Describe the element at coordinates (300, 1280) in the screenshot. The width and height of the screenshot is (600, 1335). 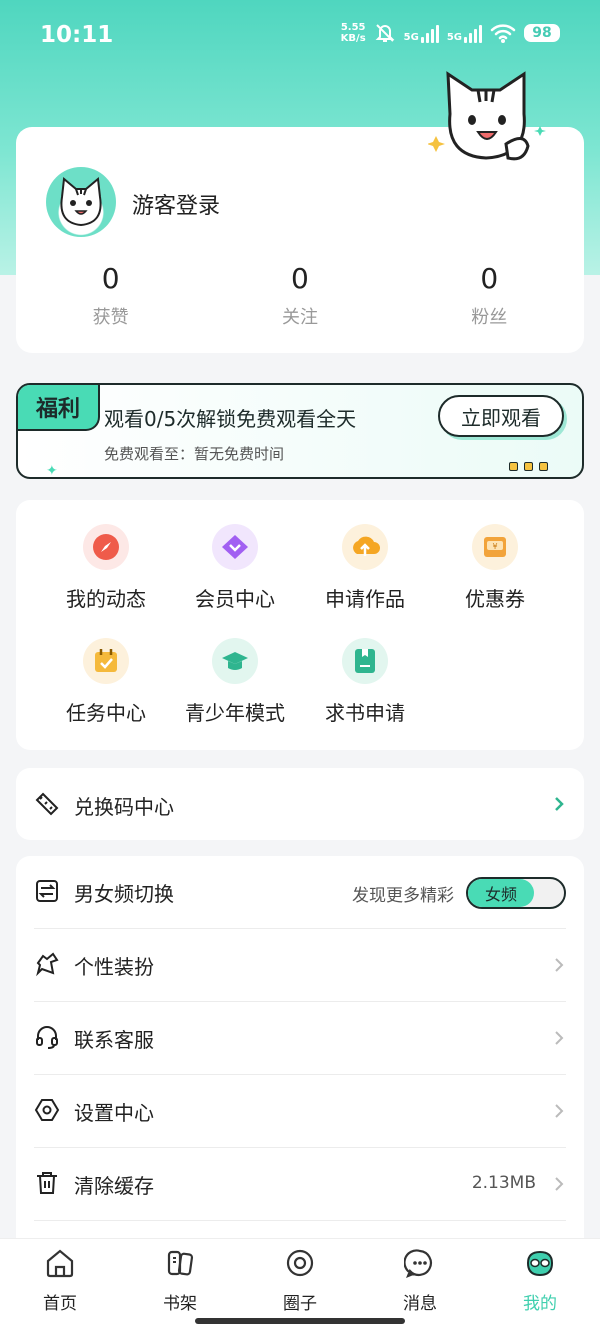
I see `tab-circle: 圈子` at that location.